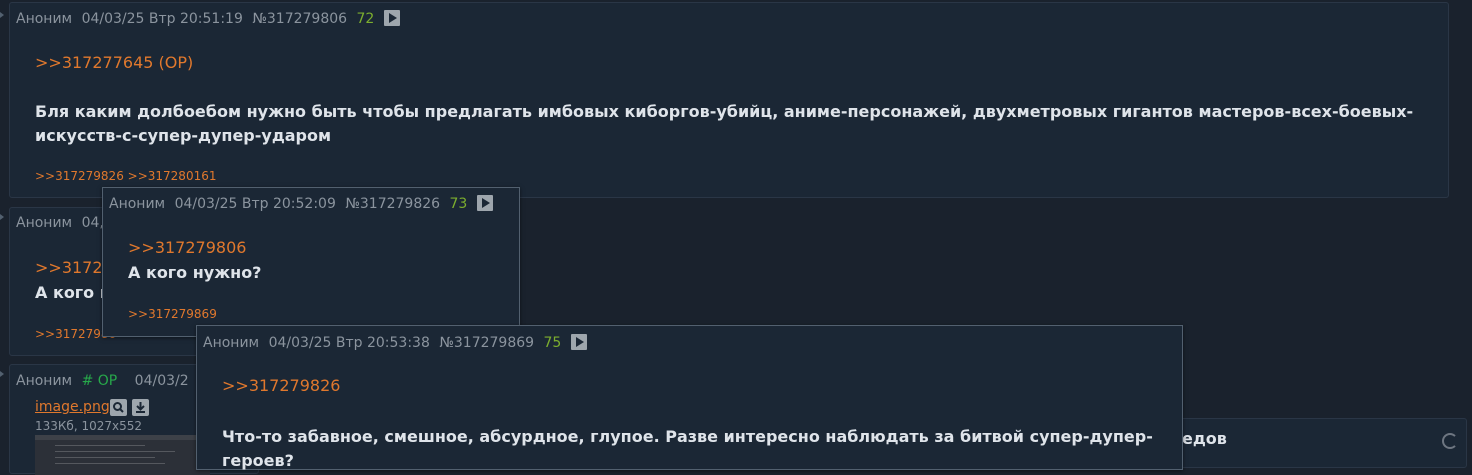  I want to click on post-index: 73, so click(458, 204).